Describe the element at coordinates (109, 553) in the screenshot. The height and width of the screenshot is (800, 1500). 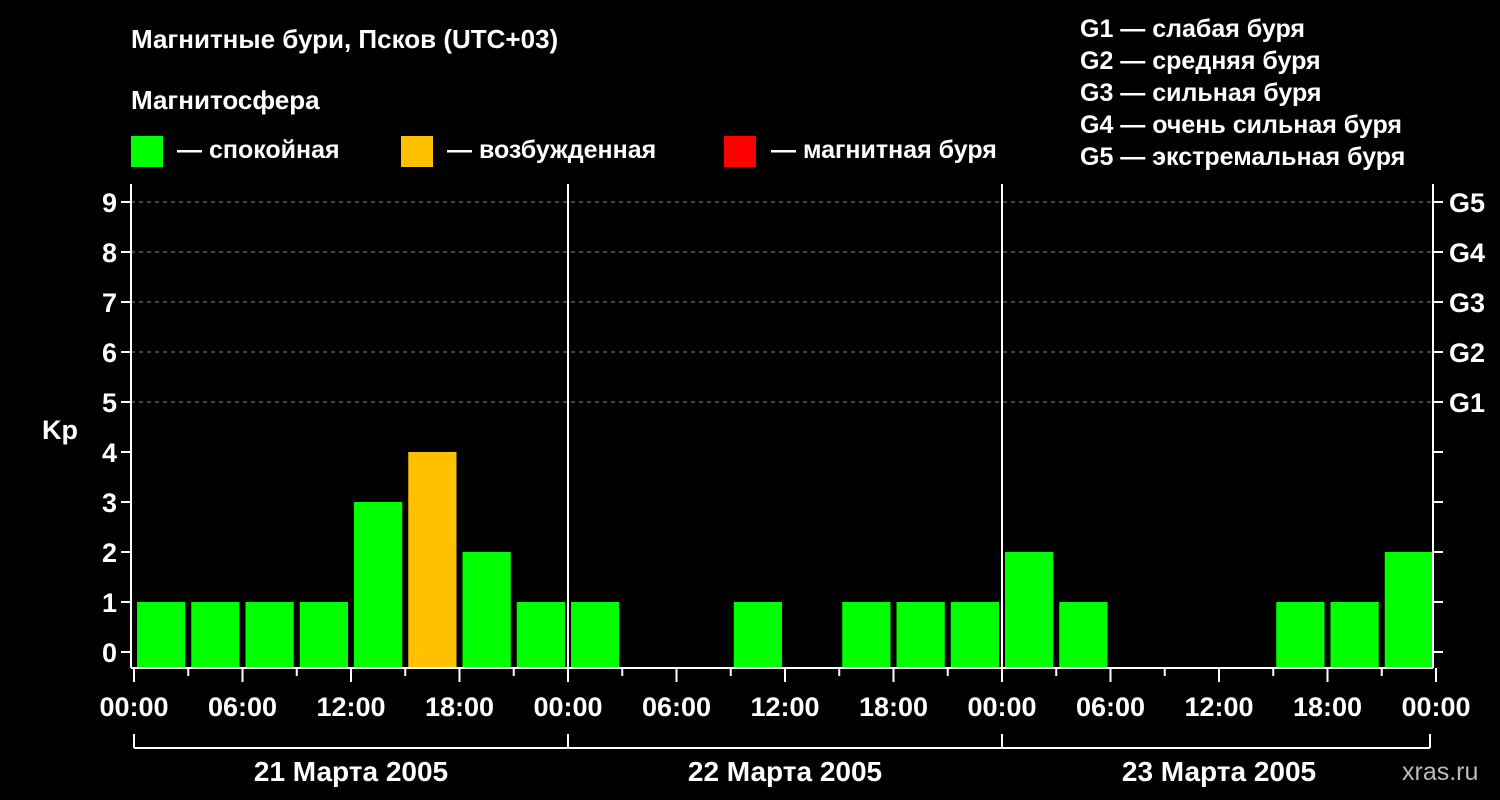
I see `y-tick-label: 2` at that location.